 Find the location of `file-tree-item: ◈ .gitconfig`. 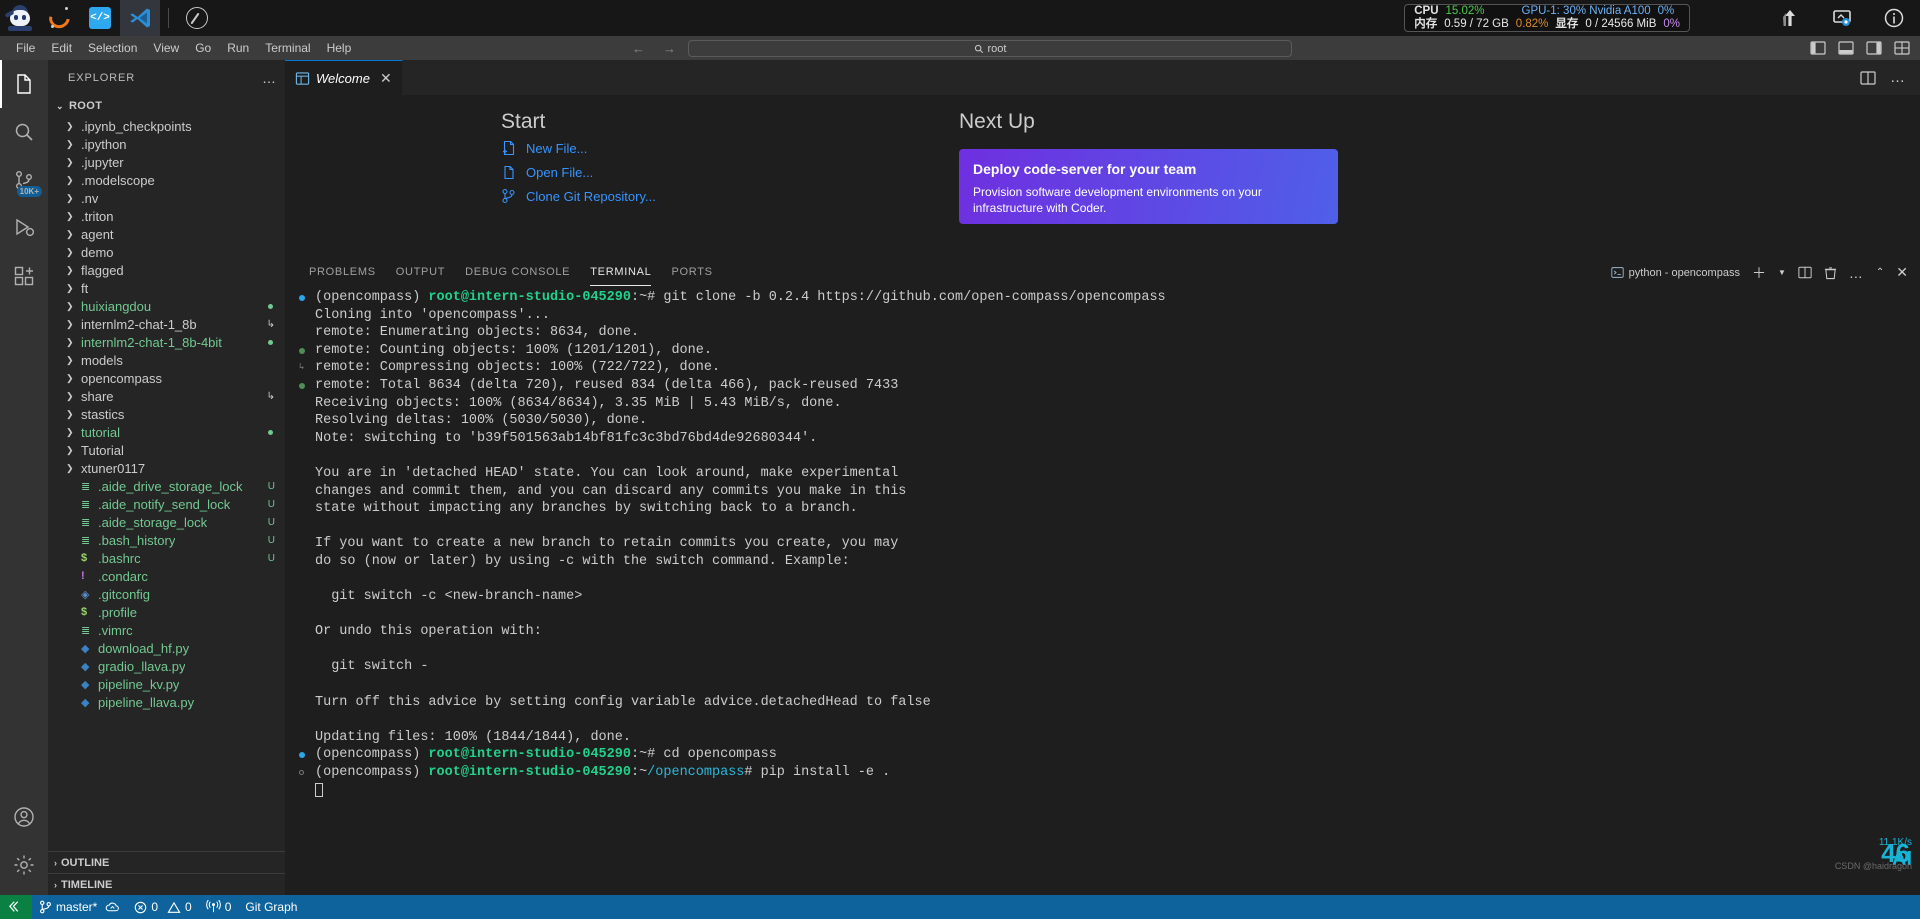

file-tree-item: ◈ .gitconfig is located at coordinates (166, 594).